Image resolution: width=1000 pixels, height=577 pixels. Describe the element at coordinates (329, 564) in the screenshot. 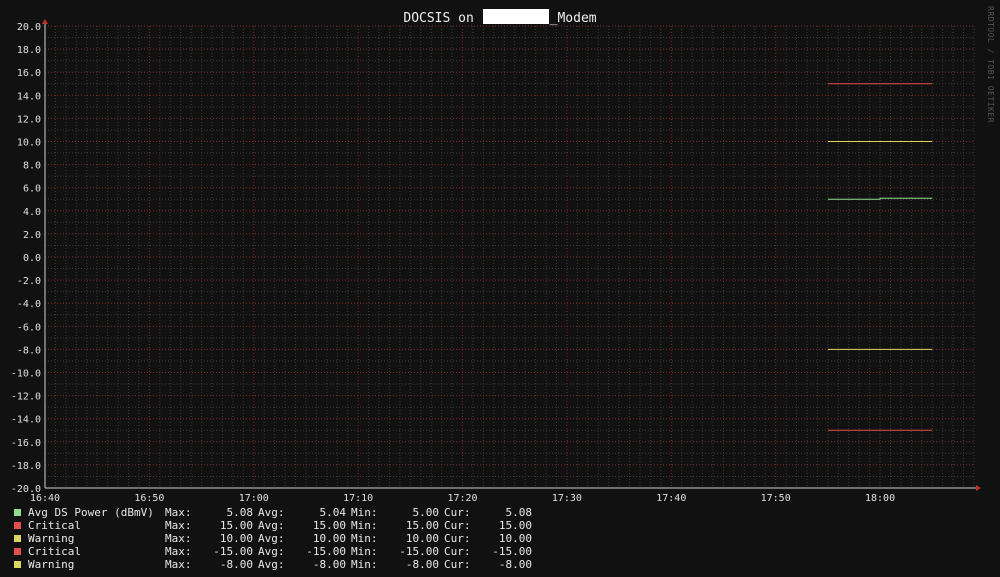

I see `legend-avg-value: -8.00` at that location.